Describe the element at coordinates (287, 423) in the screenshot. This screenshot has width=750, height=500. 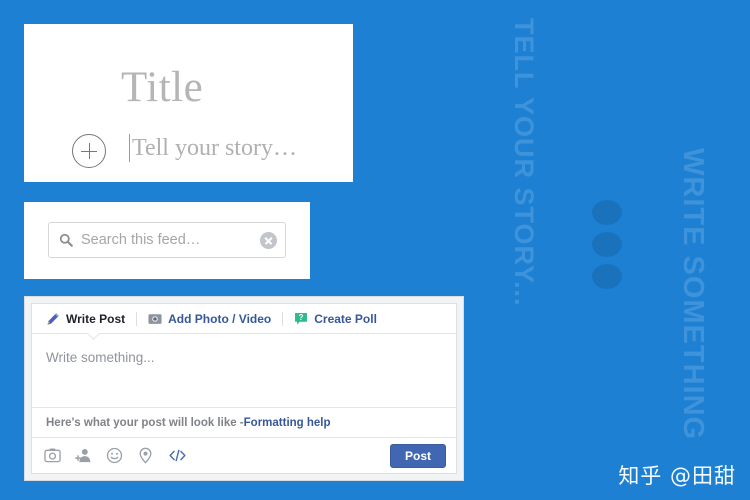
I see `formatting-help-link: Formatting help` at that location.